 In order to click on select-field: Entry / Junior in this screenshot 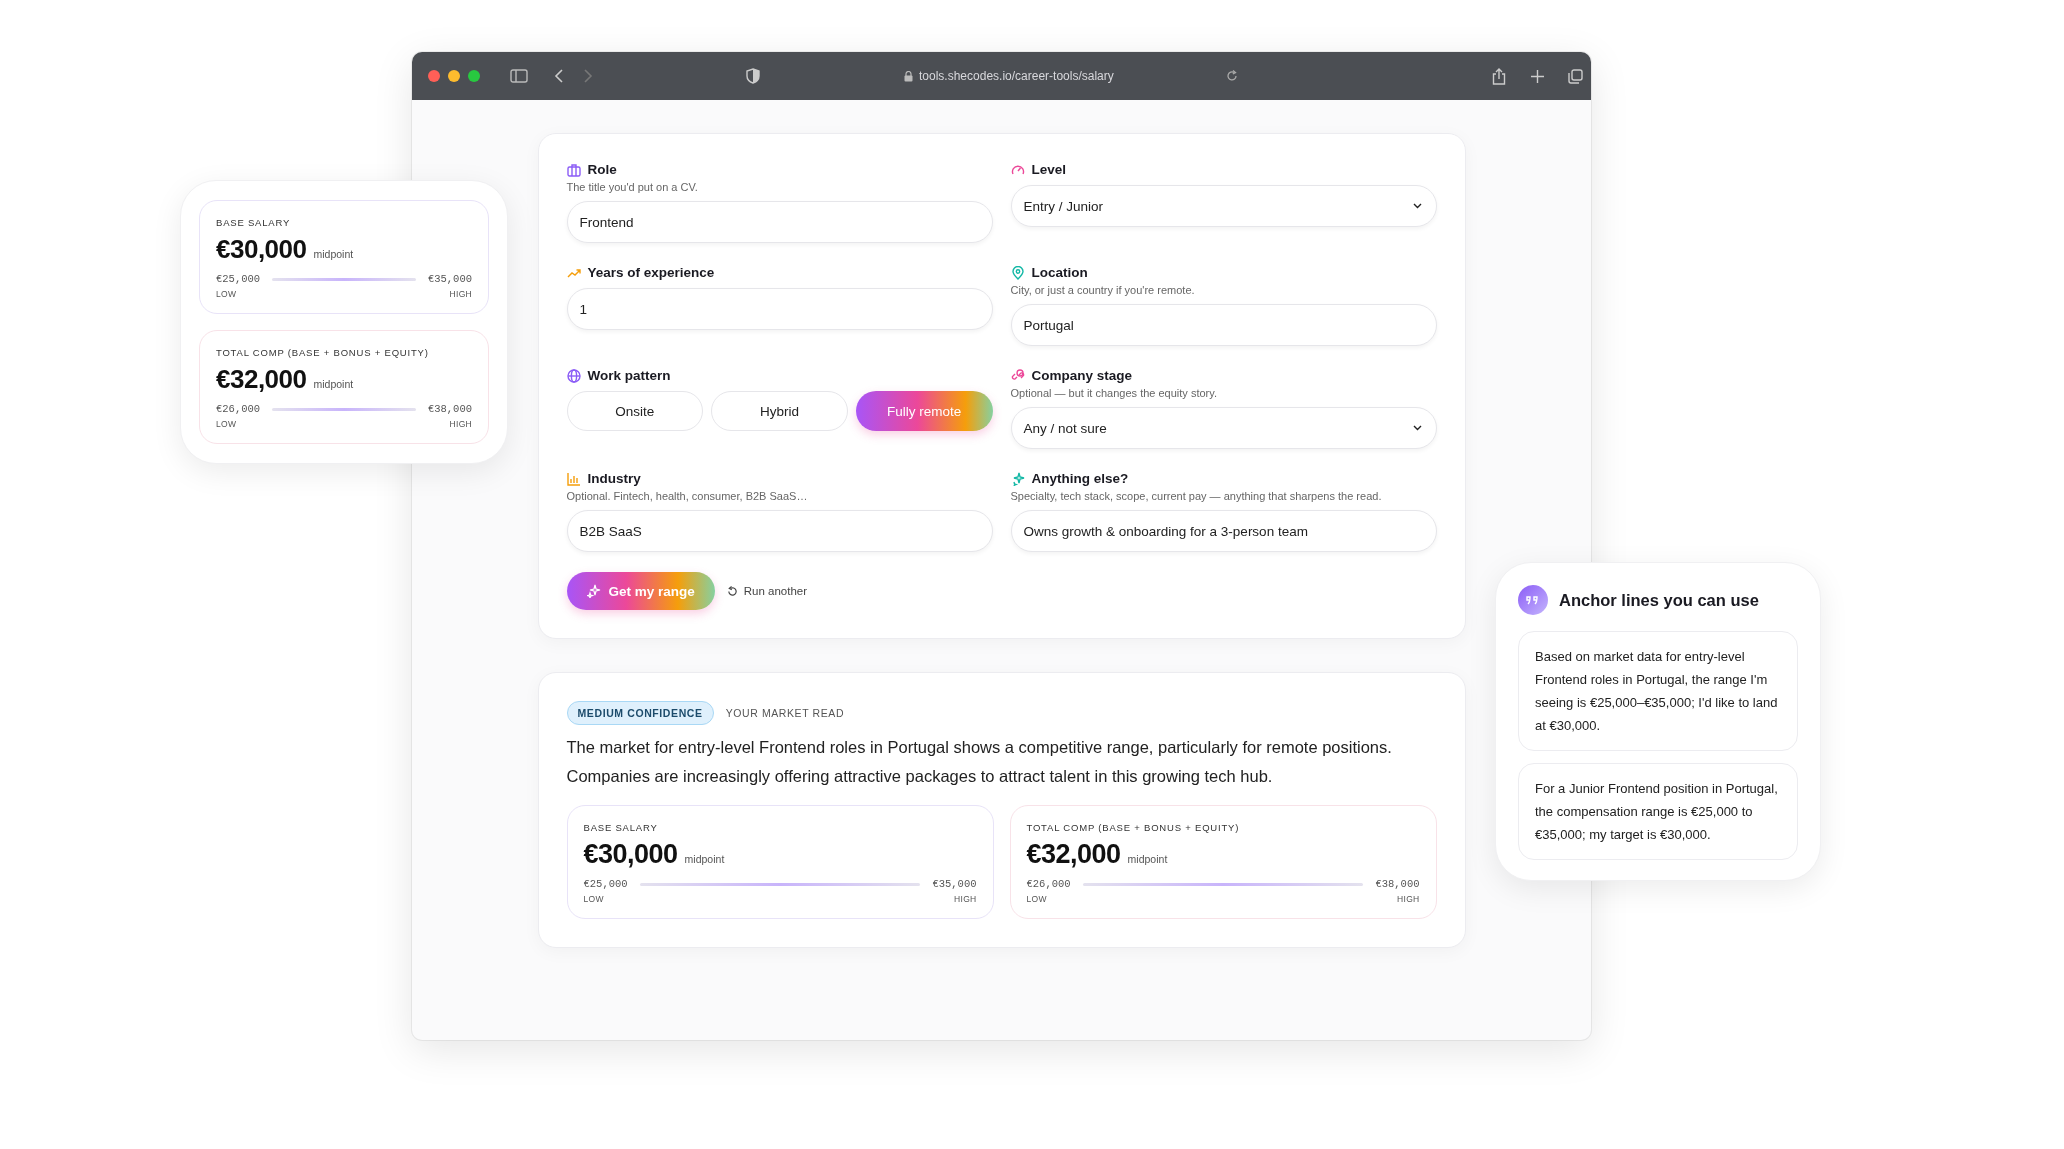, I will do `click(1223, 206)`.